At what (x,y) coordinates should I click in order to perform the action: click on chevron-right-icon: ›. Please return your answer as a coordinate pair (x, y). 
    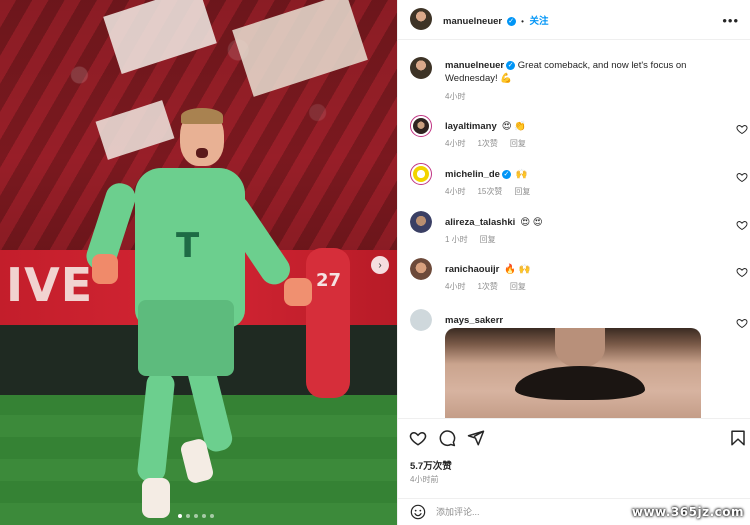
    Looking at the image, I should click on (380, 265).